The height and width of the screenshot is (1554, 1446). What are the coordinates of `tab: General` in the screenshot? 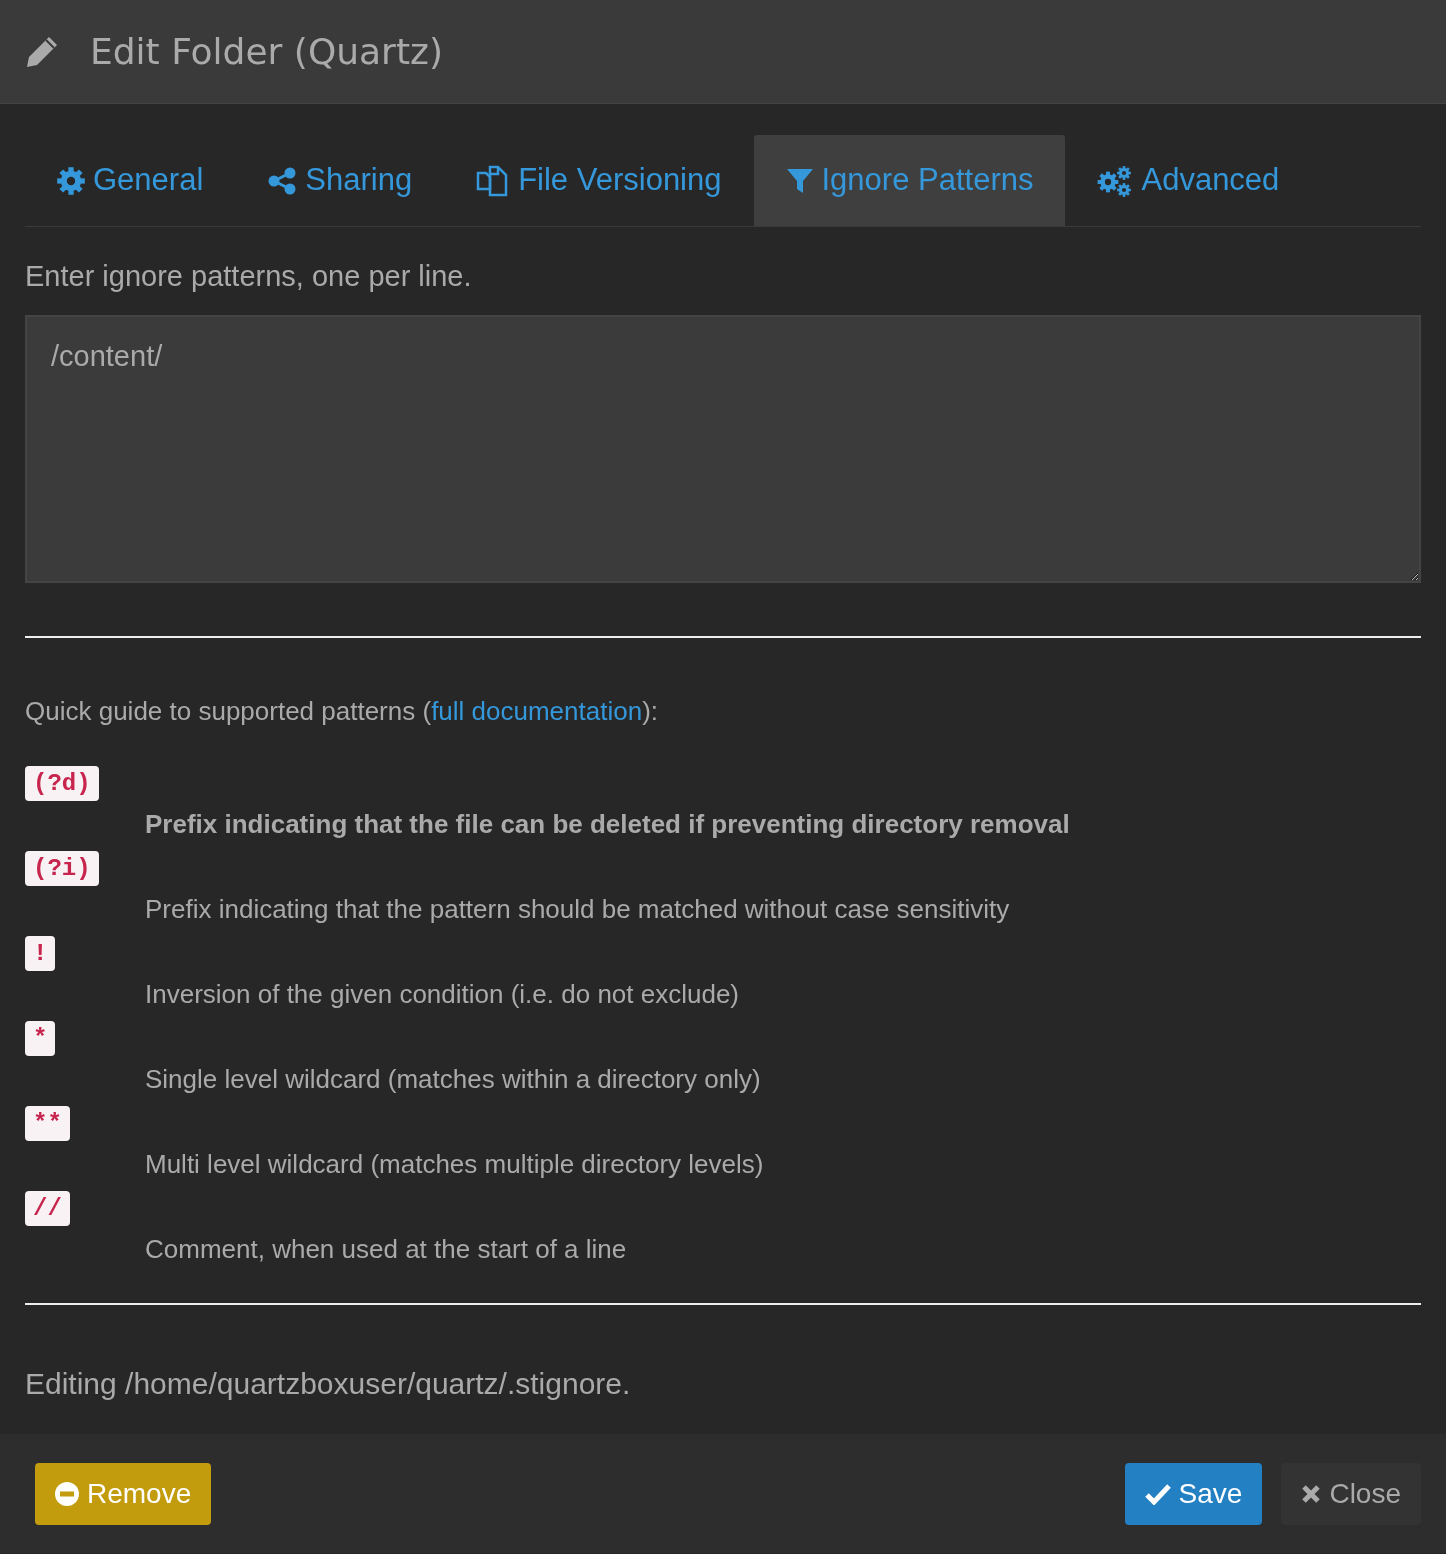 It's located at (130, 180).